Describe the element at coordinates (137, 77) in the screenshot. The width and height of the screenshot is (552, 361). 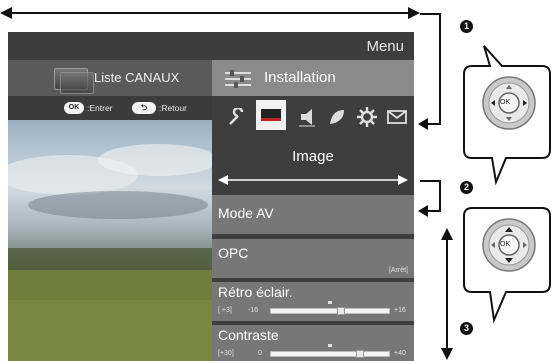
I see `channel-list-label: Liste CANAUX` at that location.